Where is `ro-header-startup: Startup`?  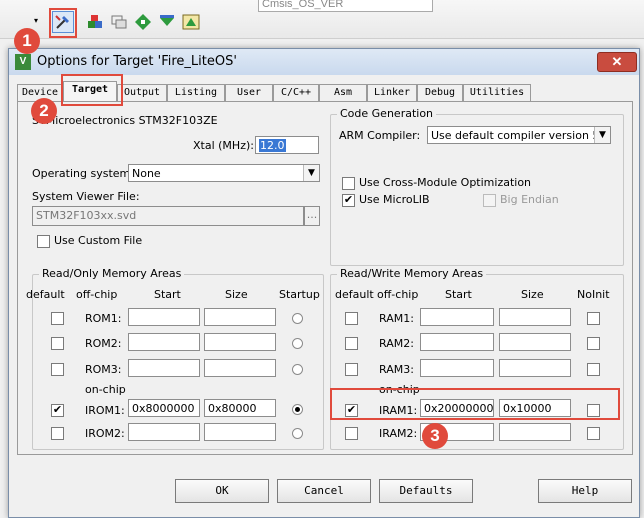
ro-header-startup: Startup is located at coordinates (299, 294).